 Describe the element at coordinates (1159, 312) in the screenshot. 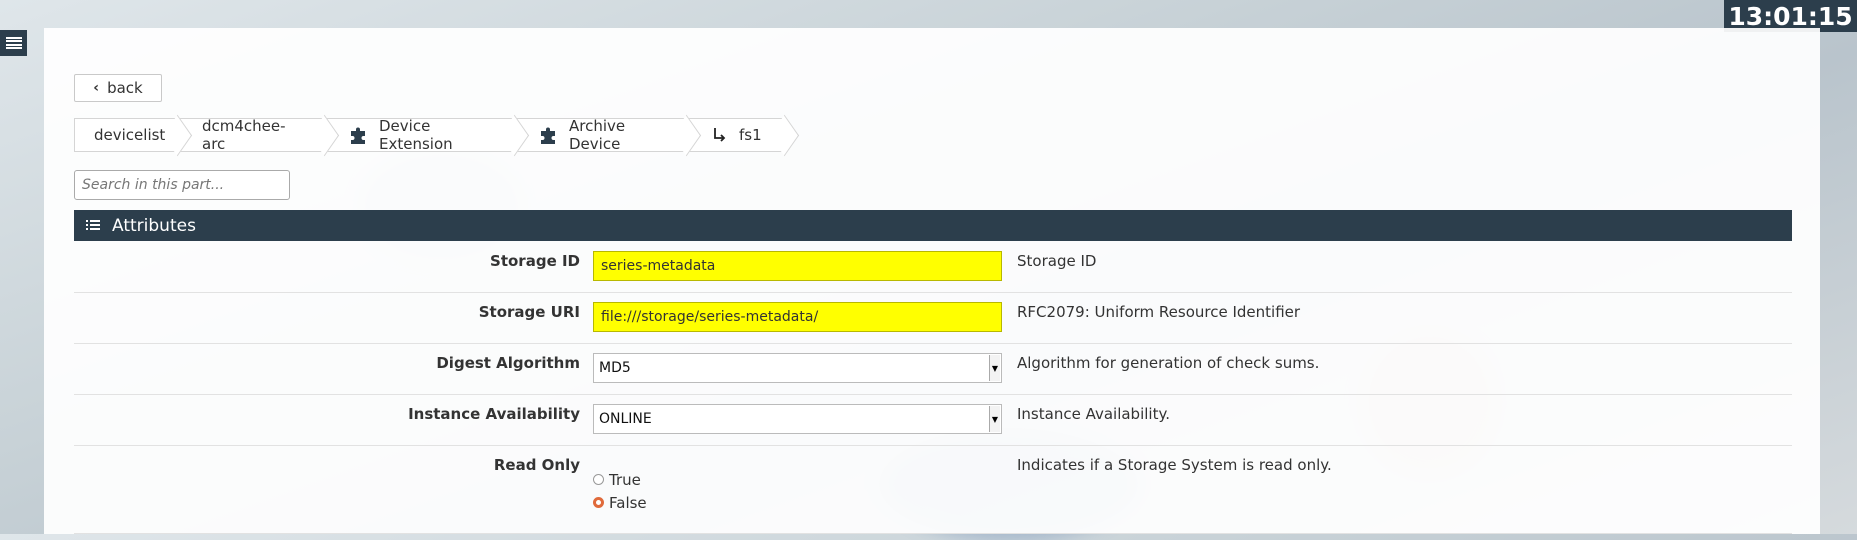

I see `storage-uri-description: RFC2079: Uniform Resource Identifier` at that location.